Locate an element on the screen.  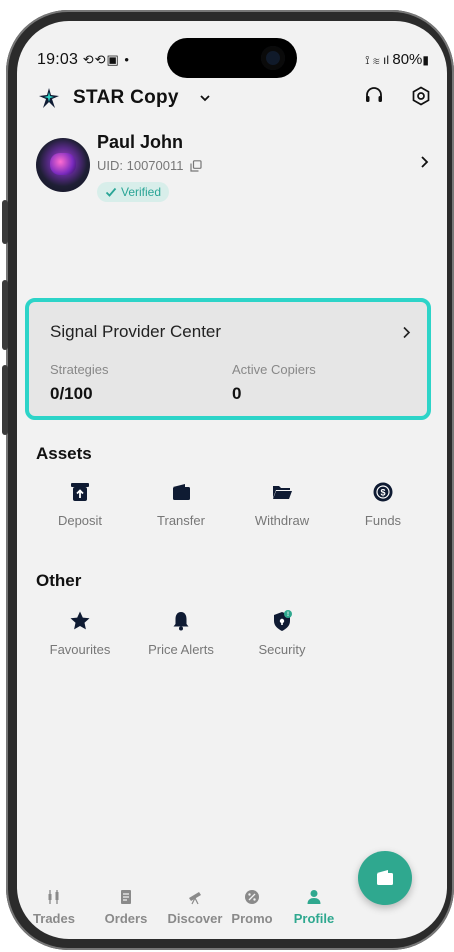
nav-promo: Promo is located at coordinates (252, 907).